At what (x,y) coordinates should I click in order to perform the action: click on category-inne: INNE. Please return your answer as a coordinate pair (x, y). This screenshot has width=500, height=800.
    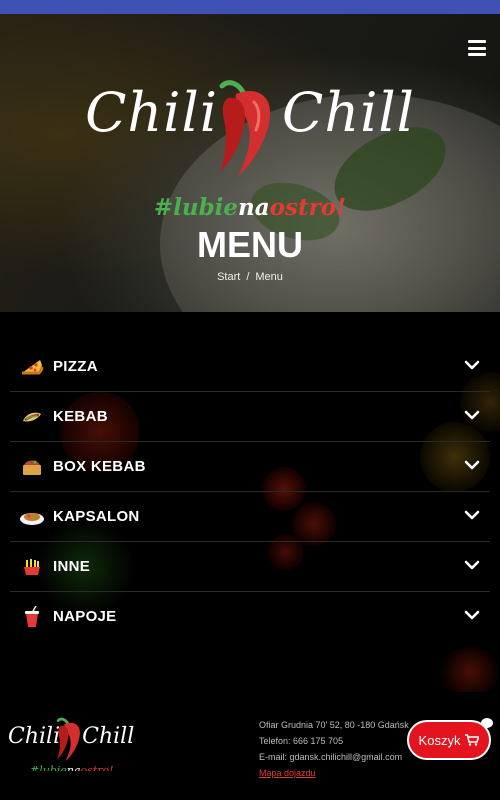
    Looking at the image, I should click on (250, 567).